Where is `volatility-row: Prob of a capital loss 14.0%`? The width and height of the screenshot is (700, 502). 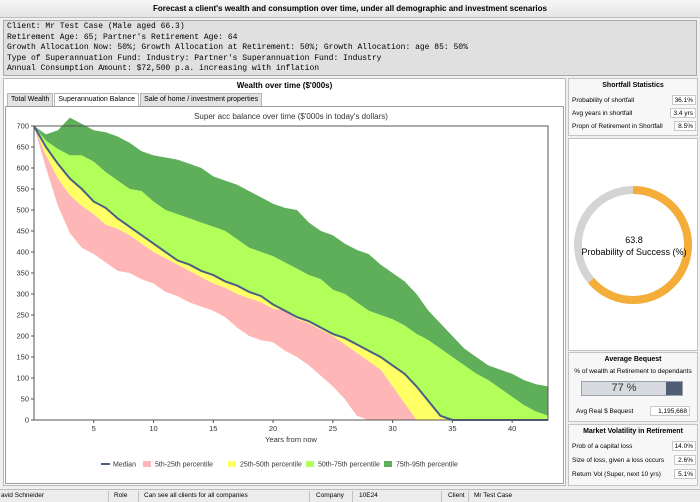
volatility-row: Prob of a capital loss 14.0% is located at coordinates (634, 446).